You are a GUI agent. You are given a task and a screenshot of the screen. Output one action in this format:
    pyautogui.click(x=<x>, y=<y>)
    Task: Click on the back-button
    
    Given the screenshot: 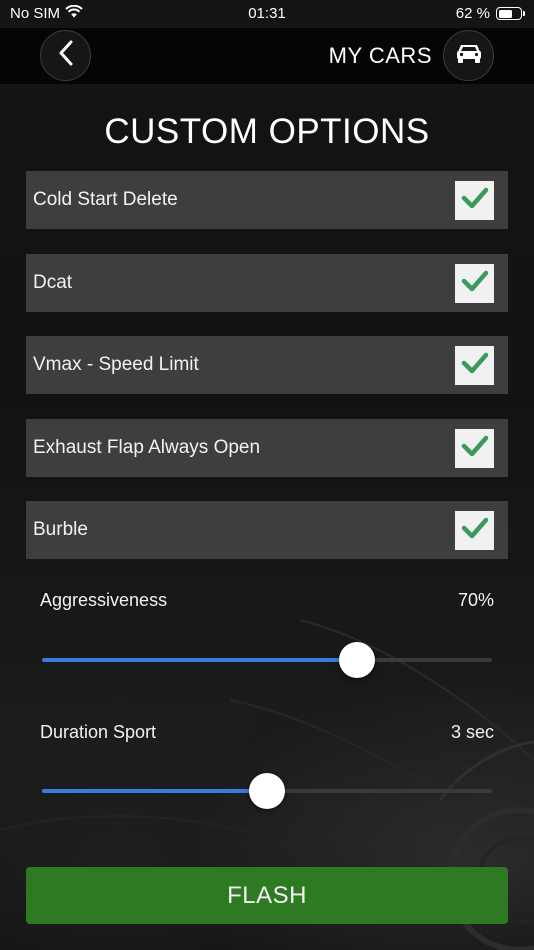 What is the action you would take?
    pyautogui.click(x=65, y=55)
    